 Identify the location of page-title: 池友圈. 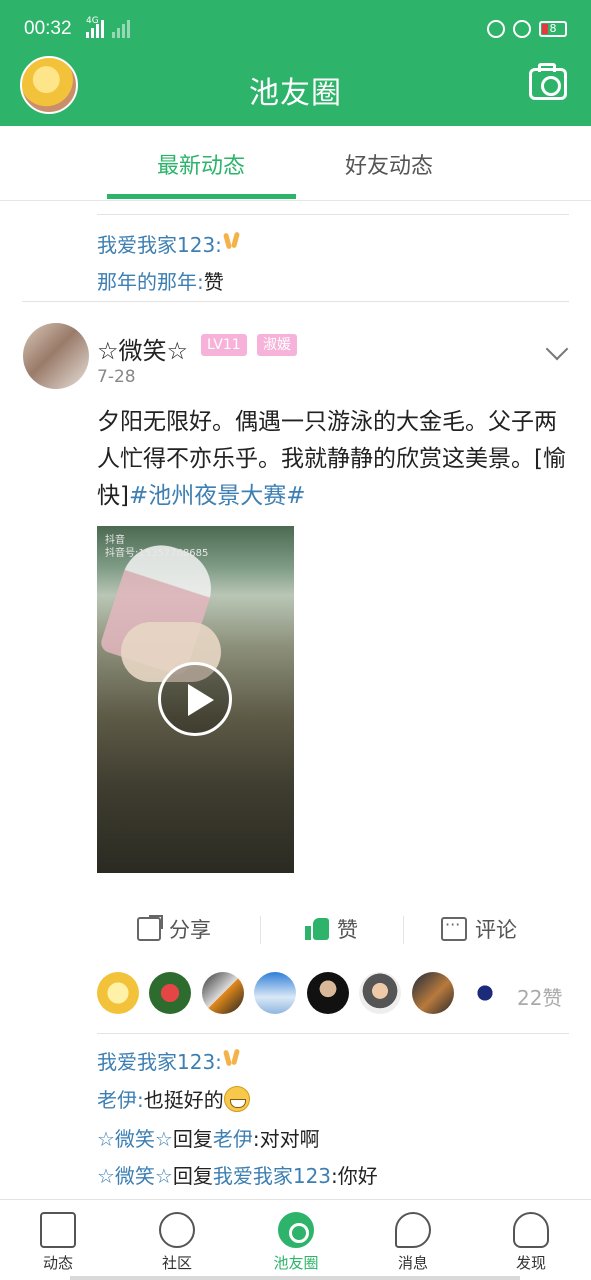
(295, 93).